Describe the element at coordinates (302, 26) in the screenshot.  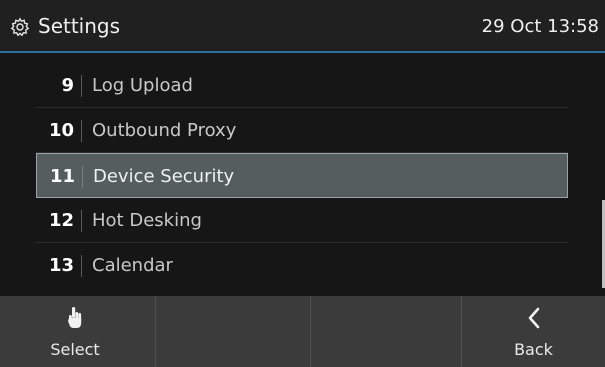
I see `status-header: Settings 29 Oct 13:58` at that location.